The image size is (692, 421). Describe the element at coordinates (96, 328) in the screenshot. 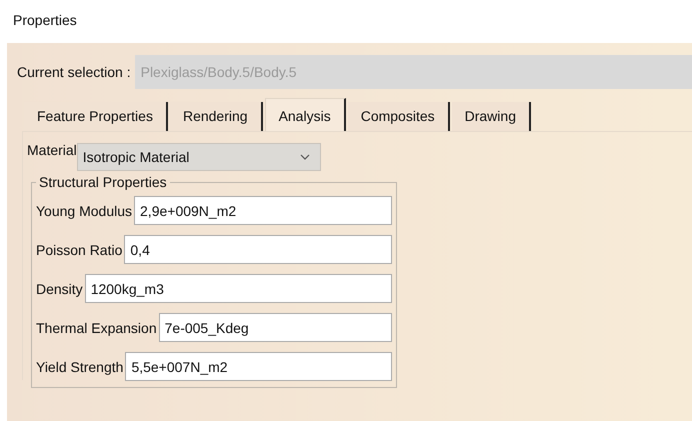

I see `field-label: Thermal Expansion` at that location.